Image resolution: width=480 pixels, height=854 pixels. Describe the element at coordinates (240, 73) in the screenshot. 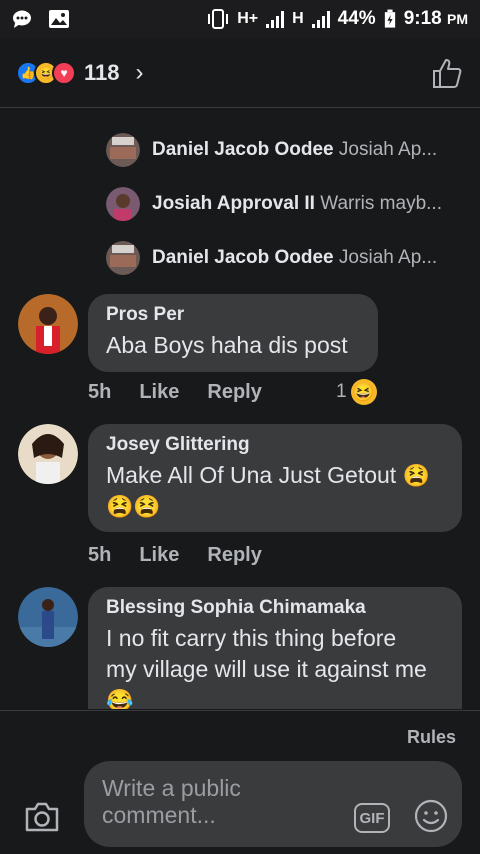

I see `reactions-header: 👍 😆 ♥ 118 ›` at that location.